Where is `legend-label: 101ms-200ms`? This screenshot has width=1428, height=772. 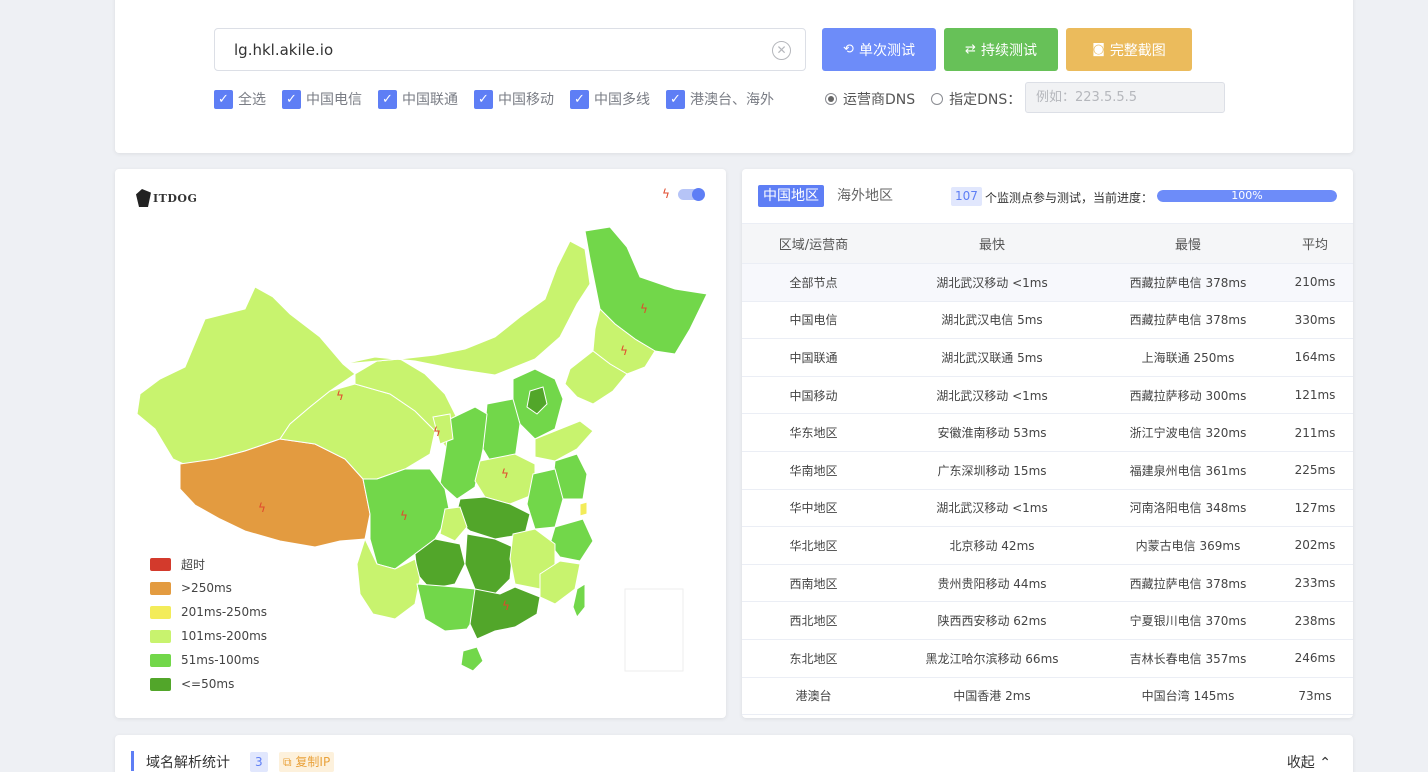 legend-label: 101ms-200ms is located at coordinates (224, 636).